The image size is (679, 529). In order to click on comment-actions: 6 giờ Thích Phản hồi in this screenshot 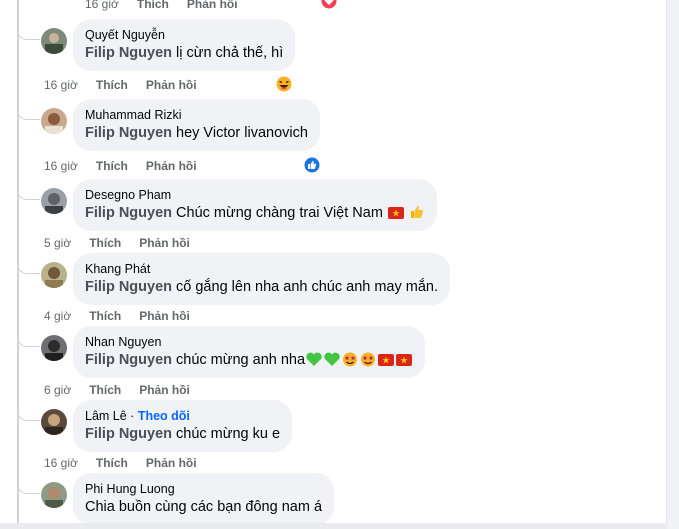, I will do `click(126, 390)`.